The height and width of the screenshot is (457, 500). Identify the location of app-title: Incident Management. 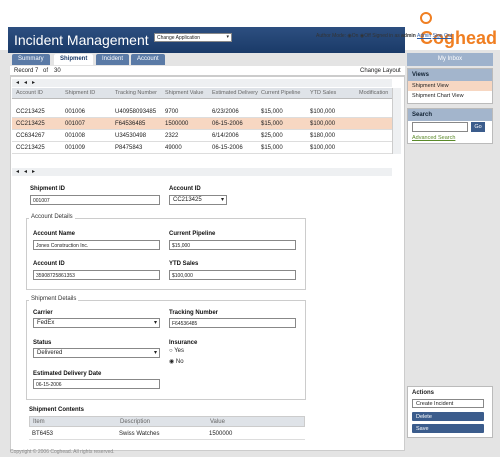
(81, 40).